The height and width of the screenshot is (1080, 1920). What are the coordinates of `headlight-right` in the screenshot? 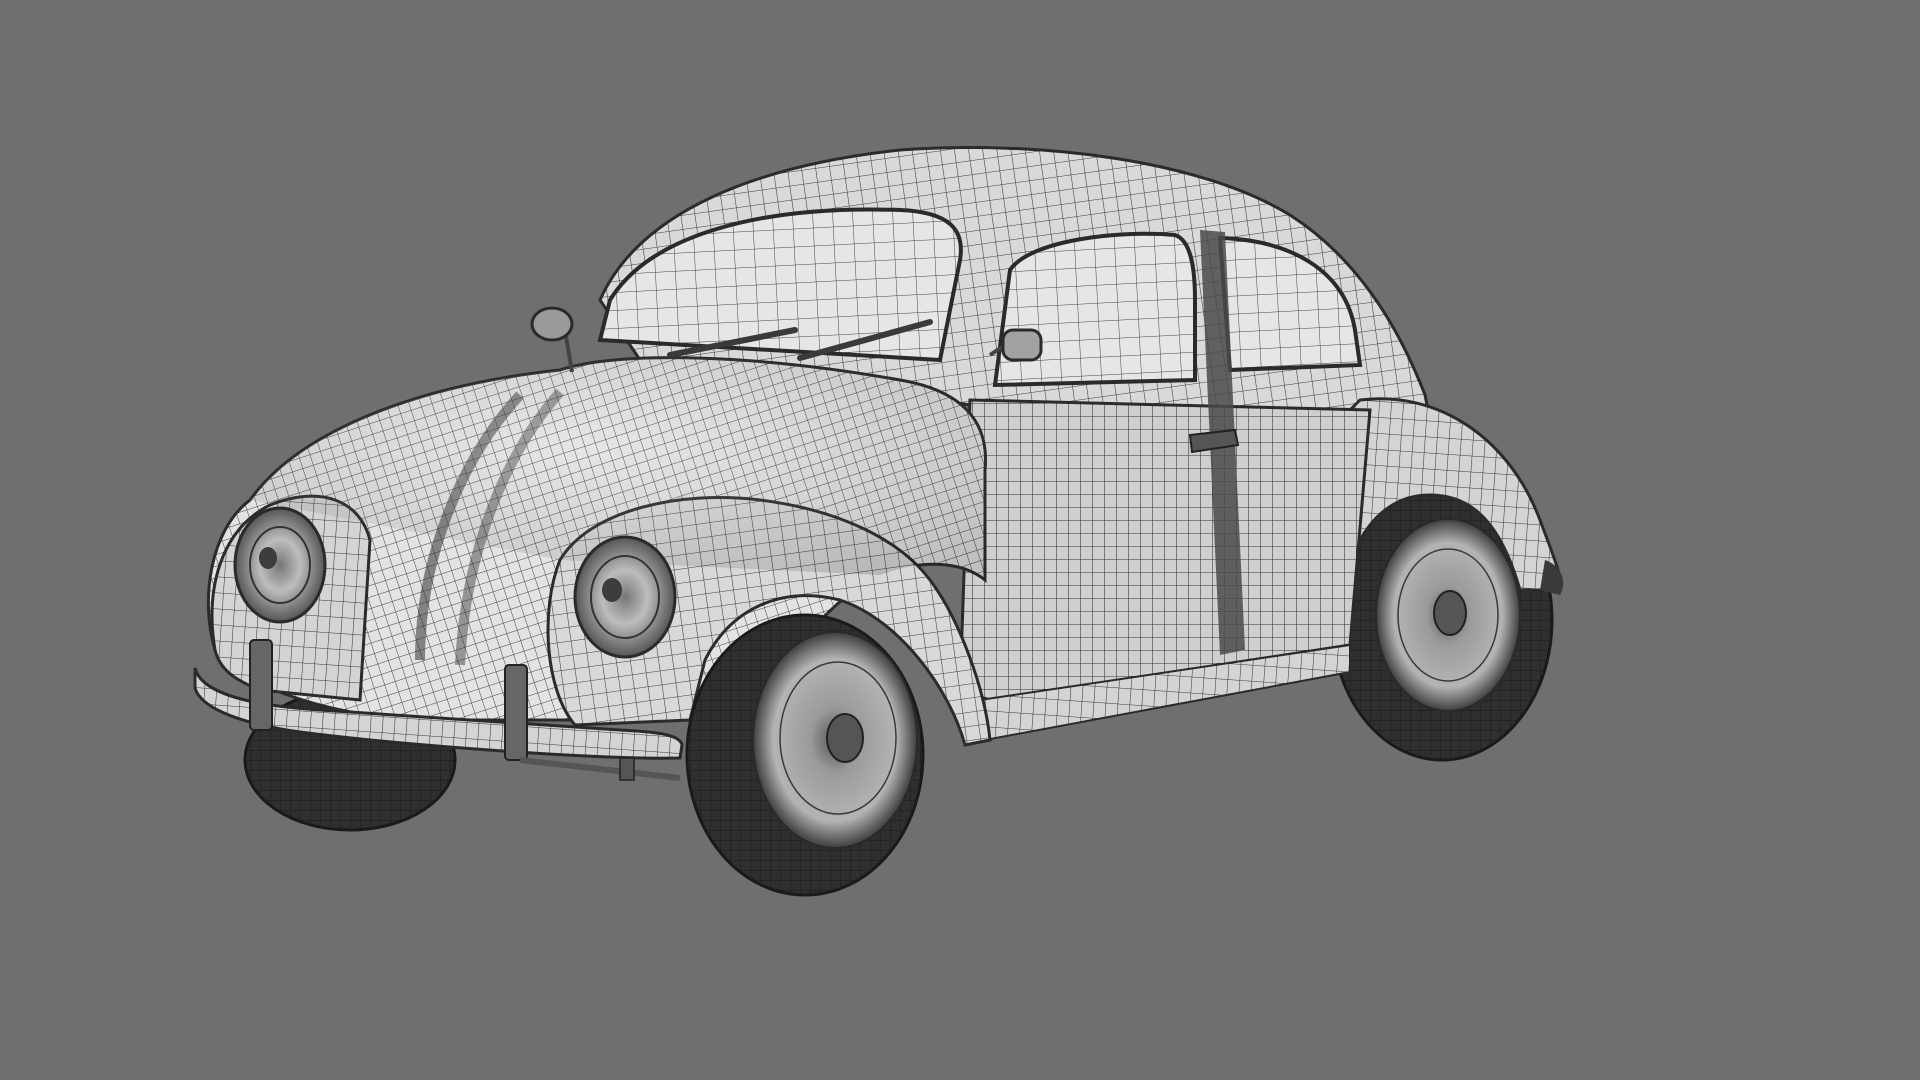 It's located at (625, 597).